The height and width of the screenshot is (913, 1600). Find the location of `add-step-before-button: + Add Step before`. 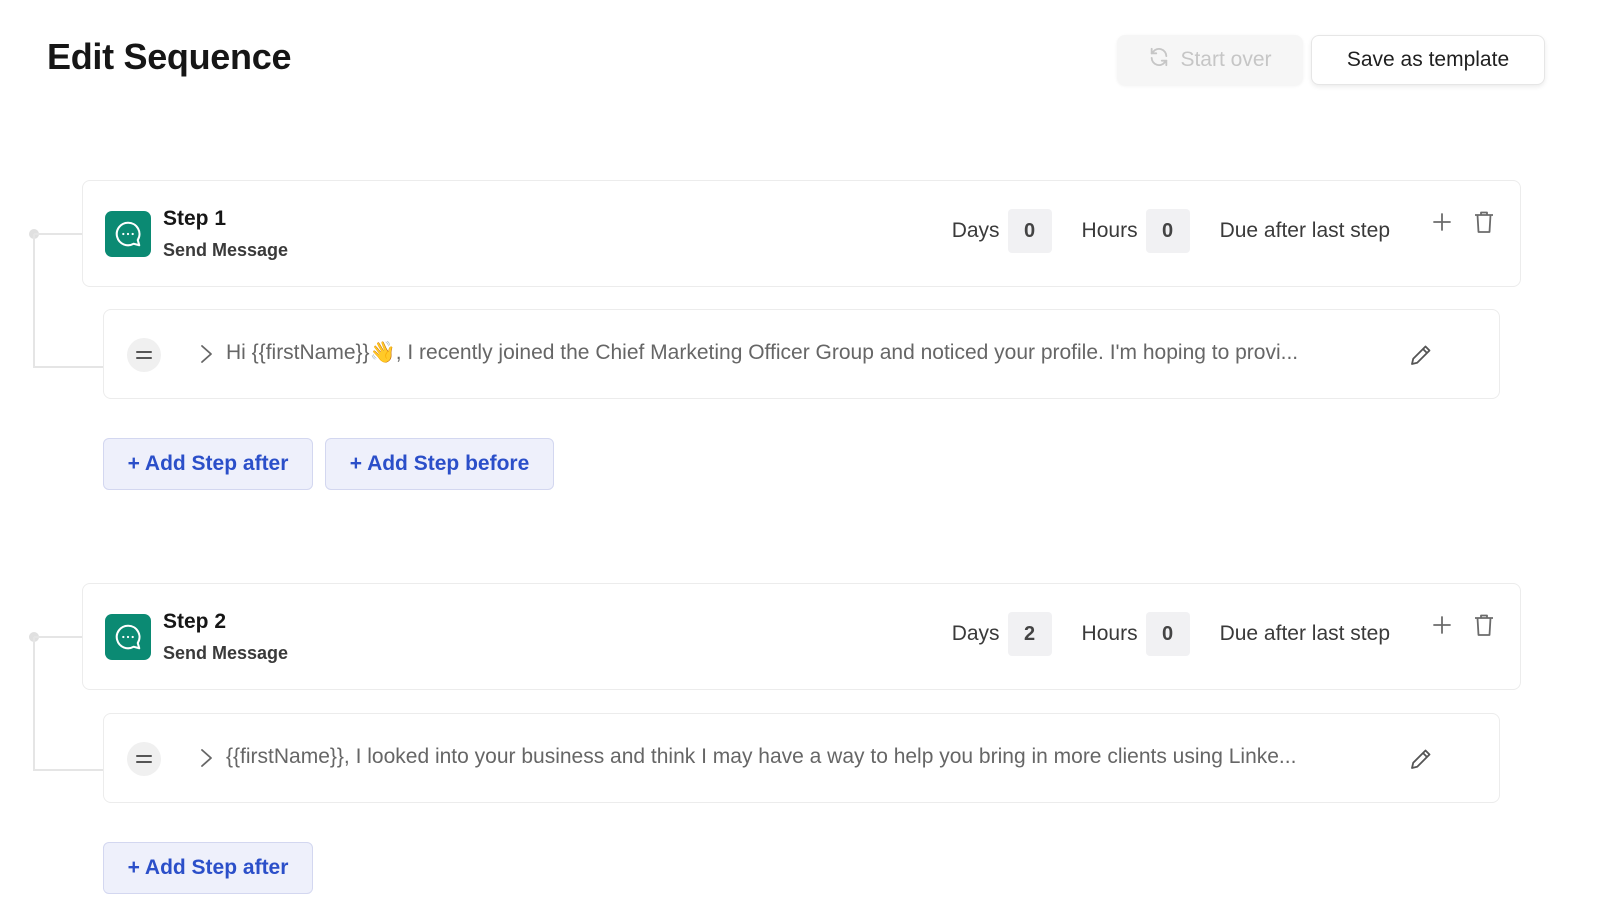

add-step-before-button: + Add Step before is located at coordinates (439, 464).